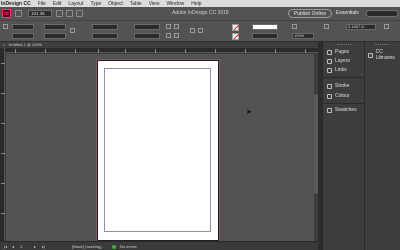 The width and height of the screenshot is (400, 250). Describe the element at coordinates (5, 26) in the screenshot. I see `reference-point-icon` at that location.